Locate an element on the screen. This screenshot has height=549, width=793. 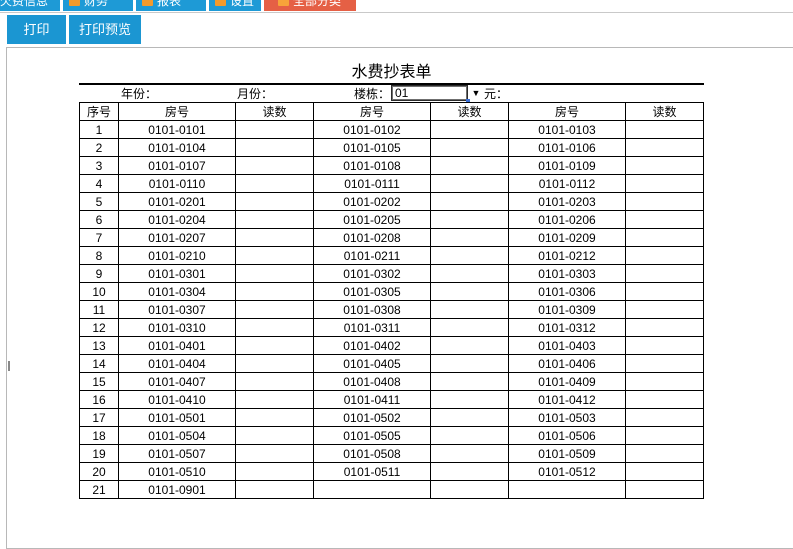
splitter-handle is located at coordinates (9, 366).